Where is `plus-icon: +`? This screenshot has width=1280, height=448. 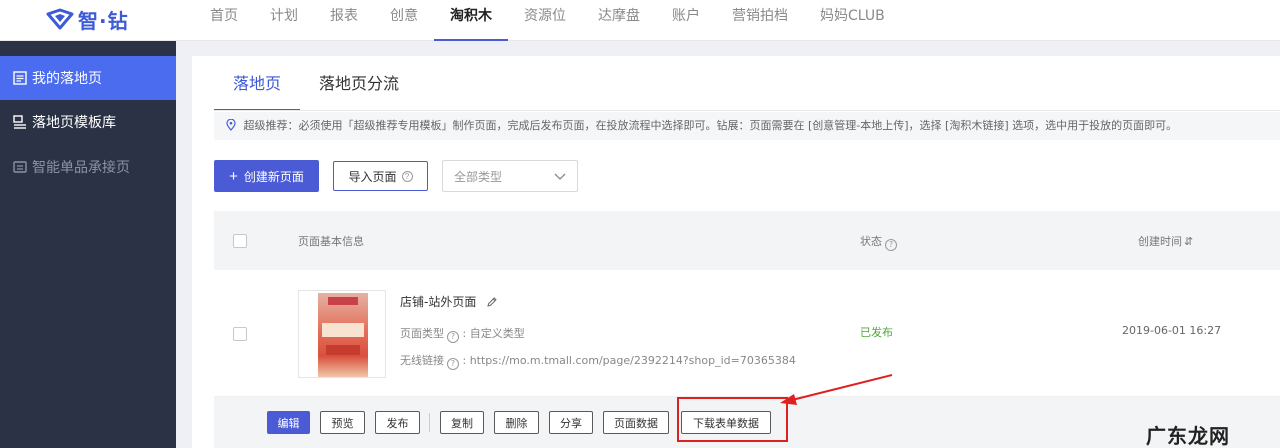 plus-icon: + is located at coordinates (233, 176).